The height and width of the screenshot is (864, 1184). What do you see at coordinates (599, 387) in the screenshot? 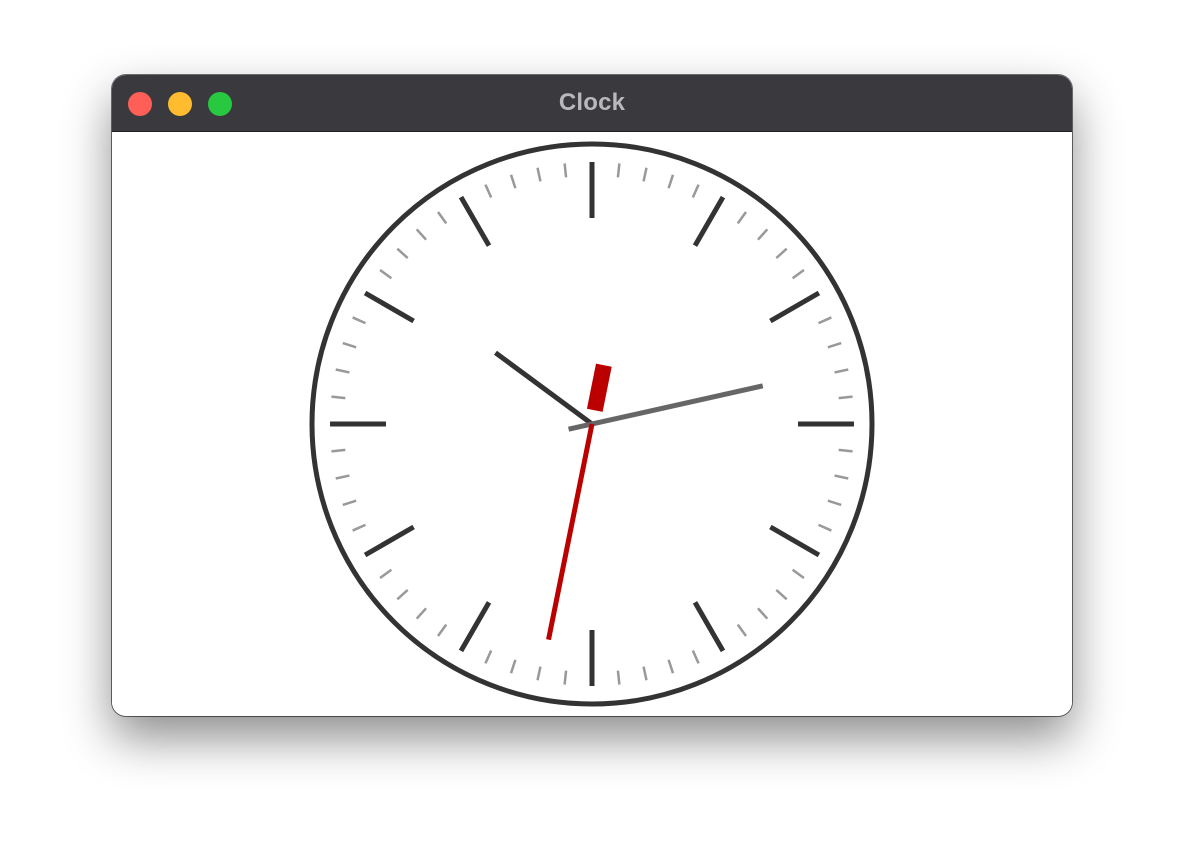
I see `second-hand-counterweight` at bounding box center [599, 387].